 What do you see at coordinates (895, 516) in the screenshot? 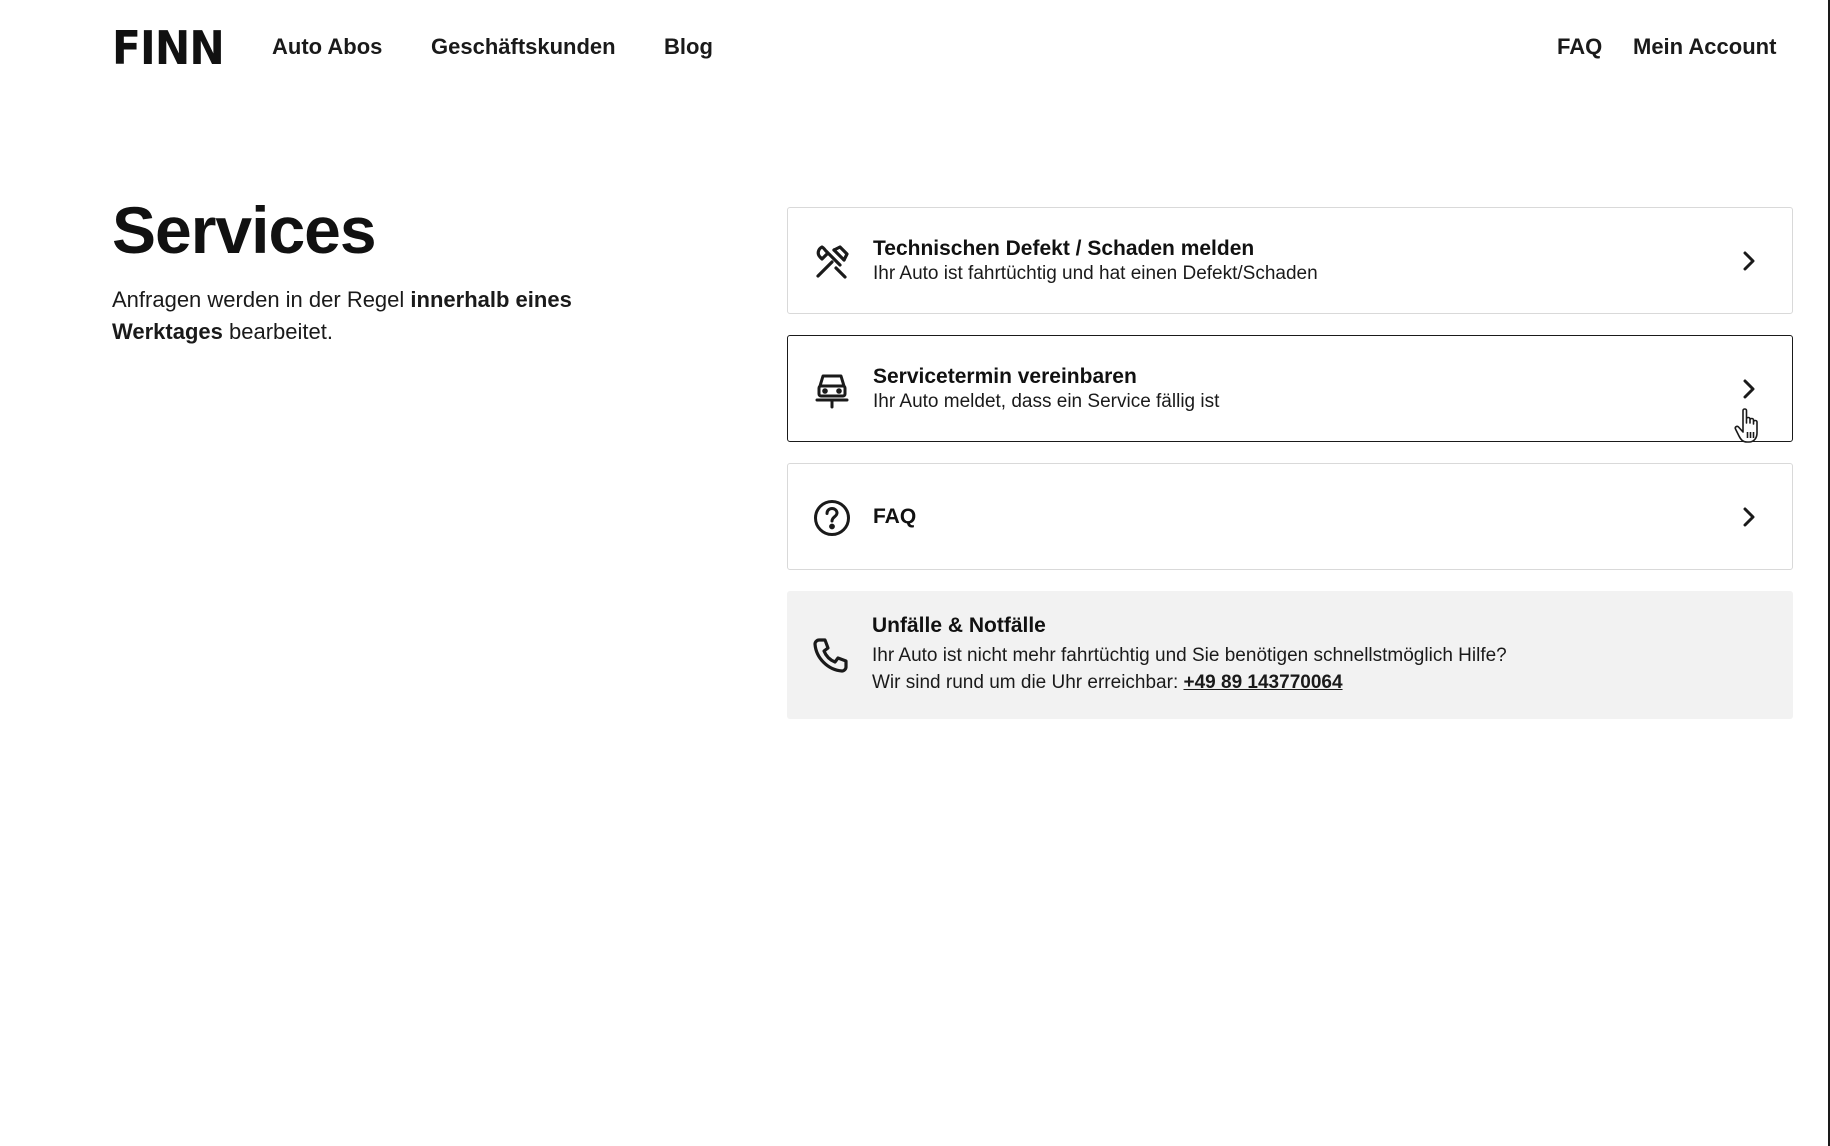
I see `card-title: FAQ` at bounding box center [895, 516].